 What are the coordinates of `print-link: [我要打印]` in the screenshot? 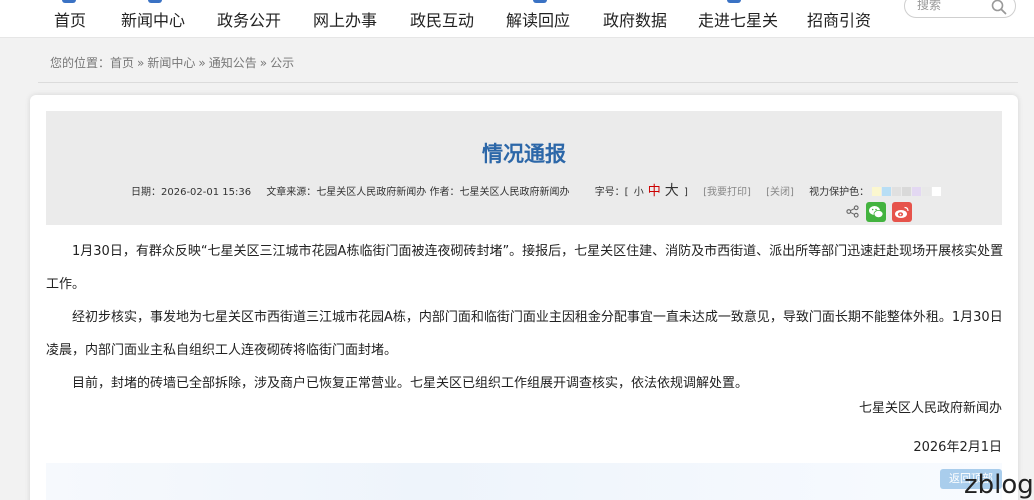 It's located at (727, 190).